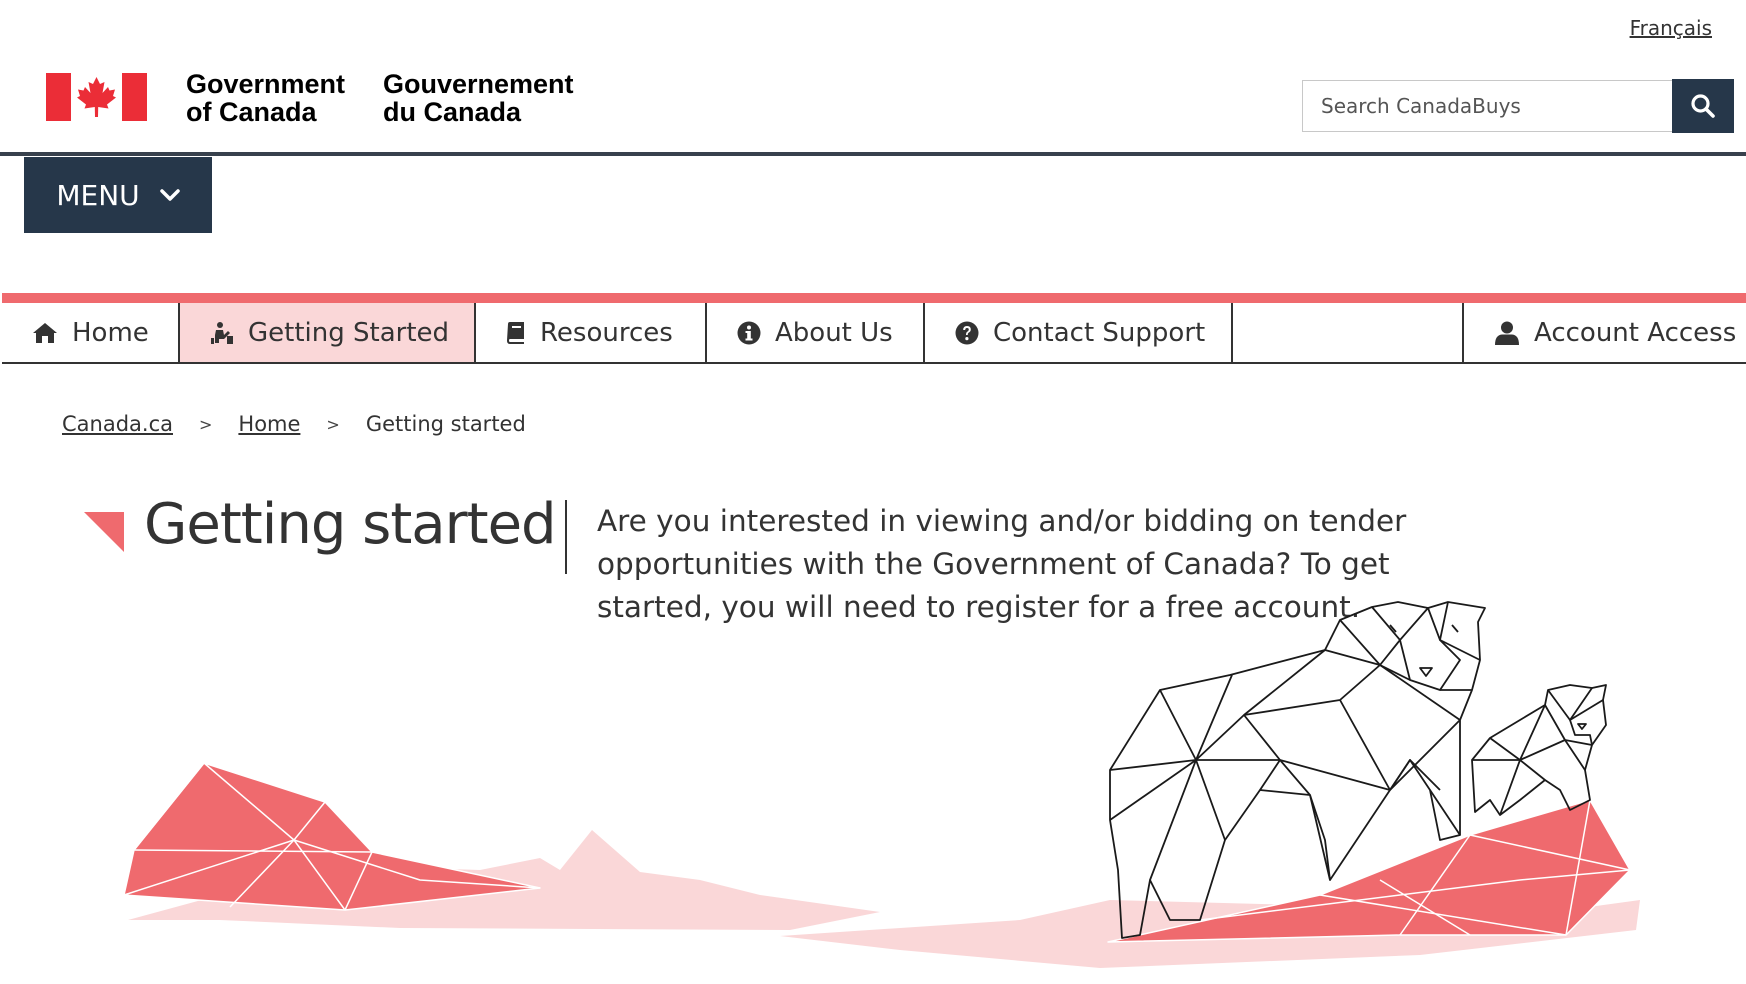  What do you see at coordinates (749, 333) in the screenshot?
I see `info-icon` at bounding box center [749, 333].